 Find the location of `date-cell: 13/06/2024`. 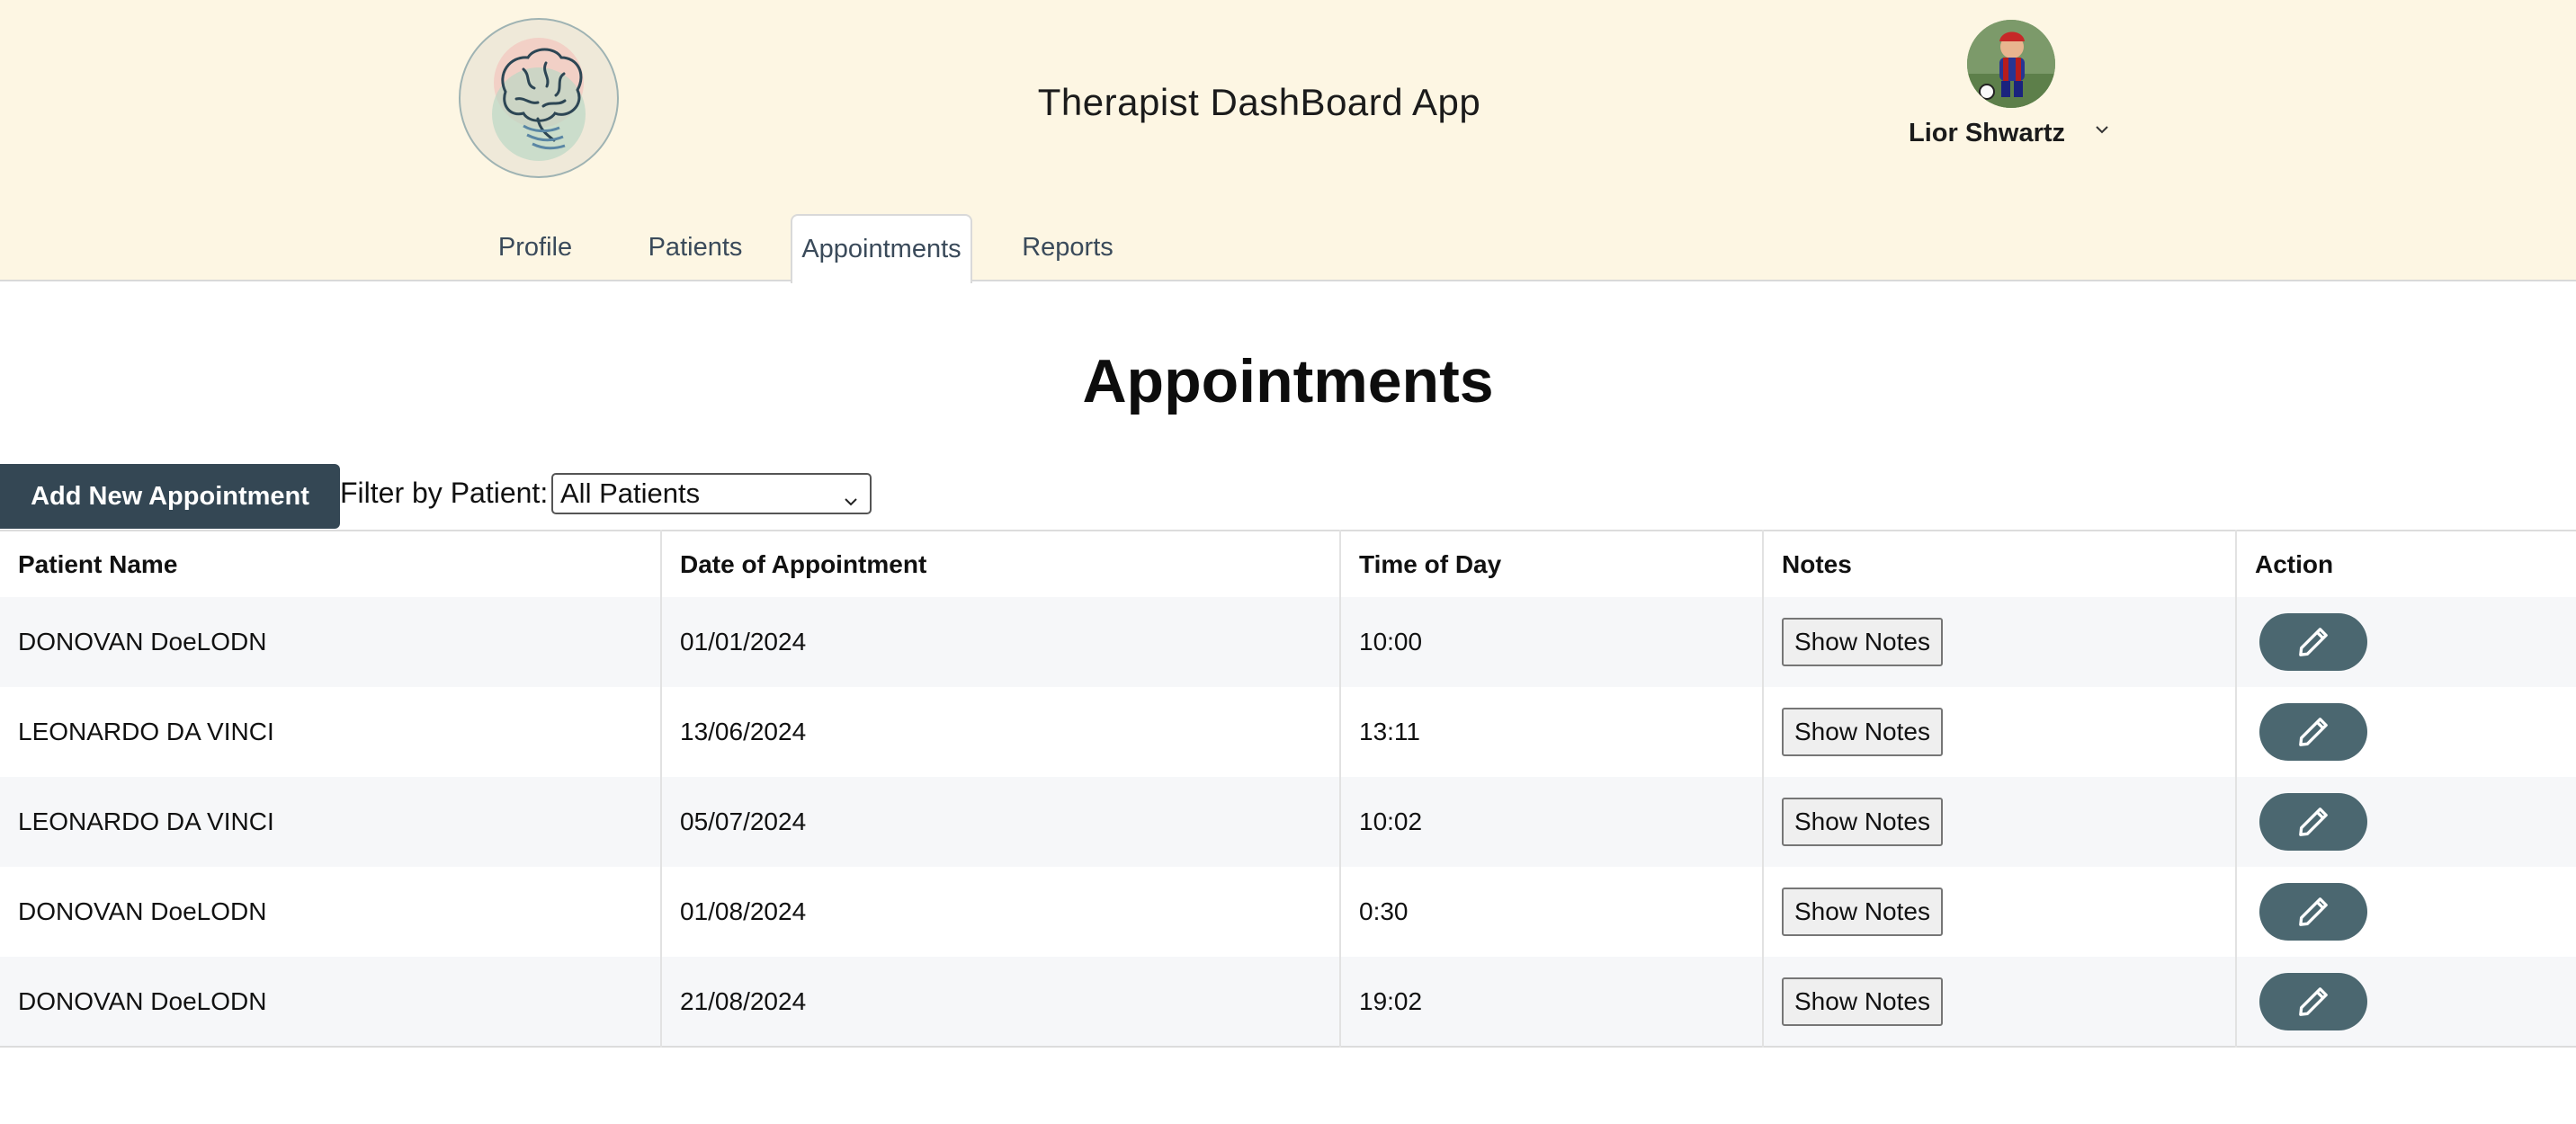

date-cell: 13/06/2024 is located at coordinates (1000, 732).